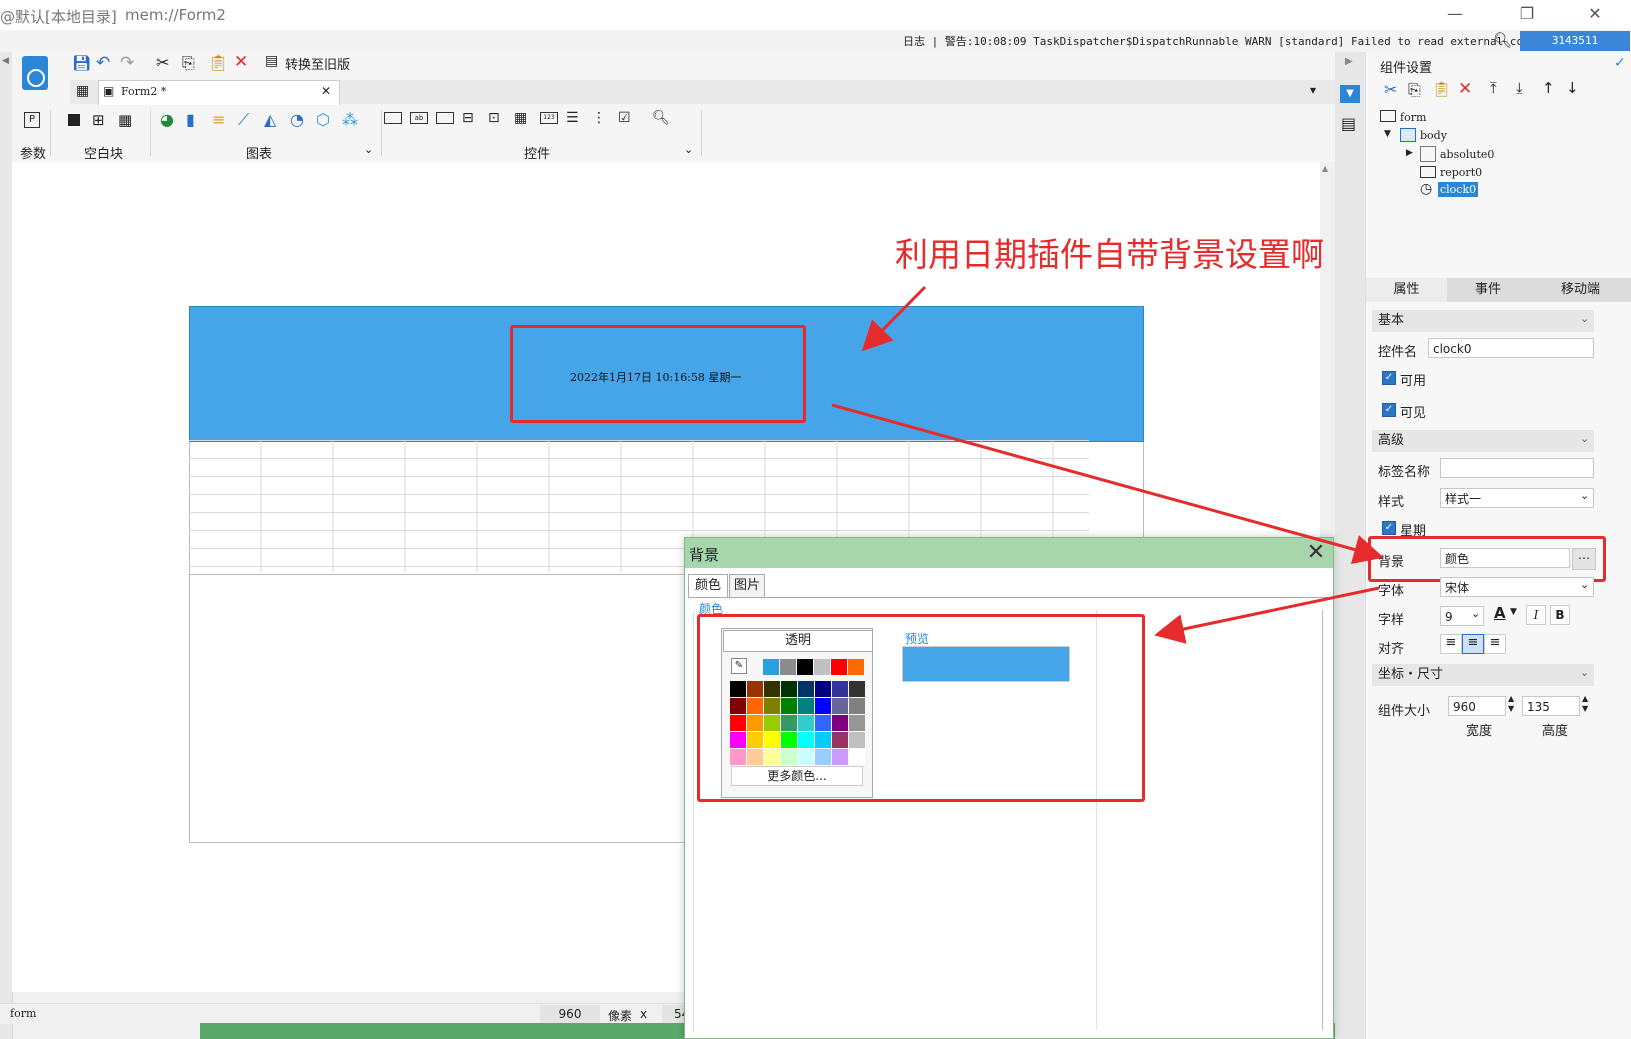 The width and height of the screenshot is (1631, 1039). What do you see at coordinates (894, 318) in the screenshot?
I see `arrow-to-clock` at bounding box center [894, 318].